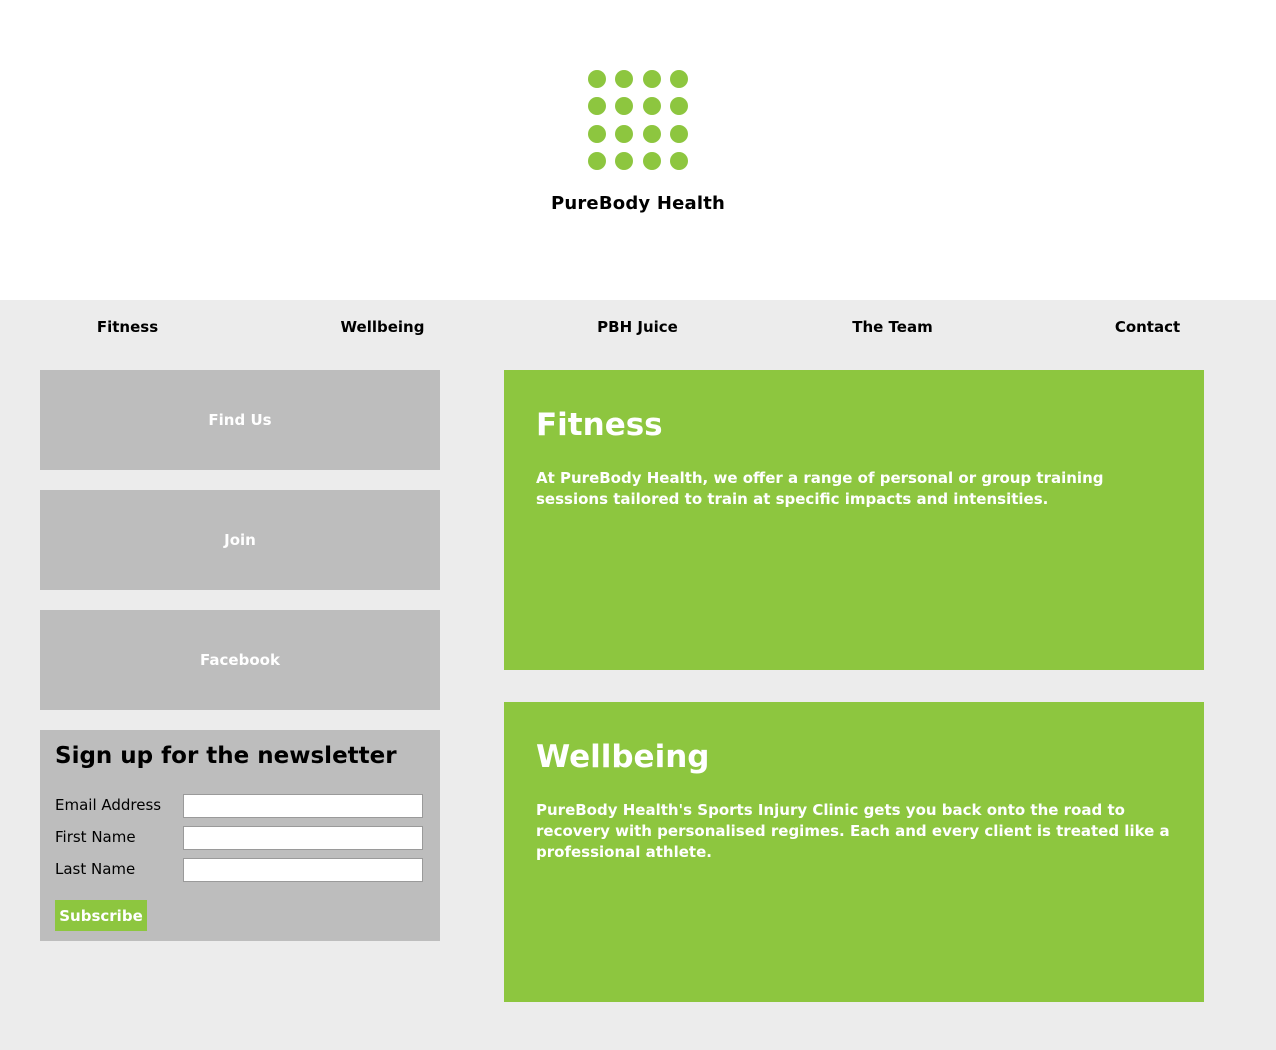 Image resolution: width=1276 pixels, height=1050 pixels. I want to click on subscribe-button: Subscribe, so click(101, 915).